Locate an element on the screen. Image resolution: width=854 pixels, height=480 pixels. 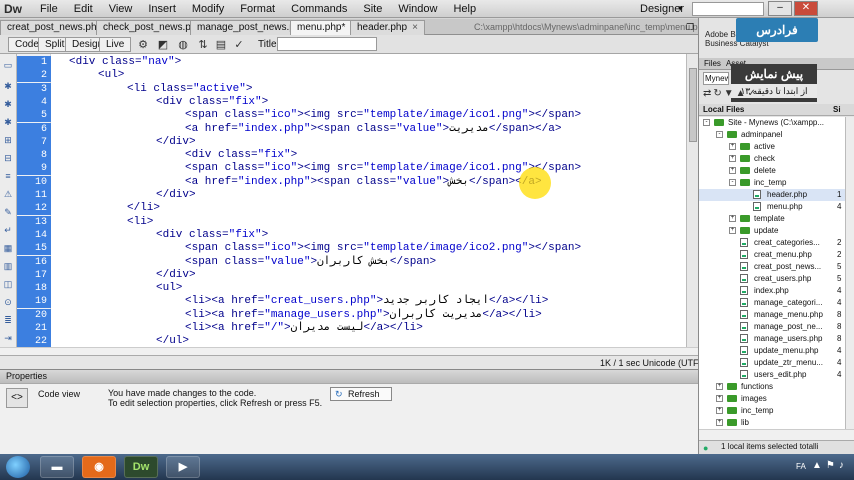
tree-file: users_edit.php 4 is located at coordinates (772, 375).